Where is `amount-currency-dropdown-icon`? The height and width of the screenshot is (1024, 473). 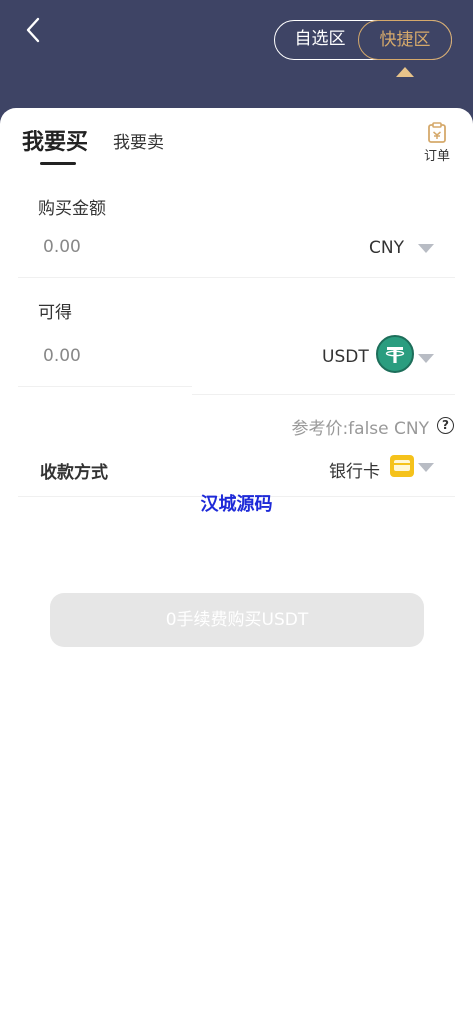 amount-currency-dropdown-icon is located at coordinates (426, 248).